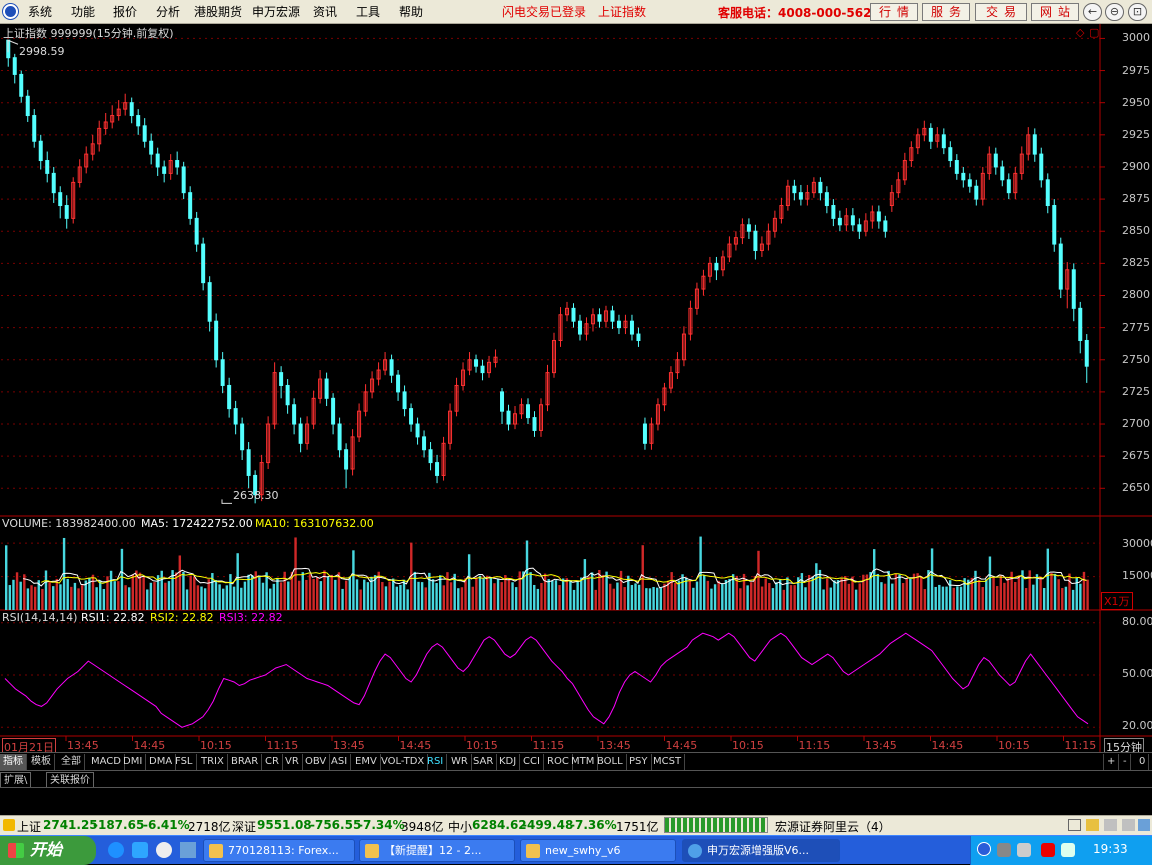  What do you see at coordinates (833, 826) in the screenshot?
I see `server-name: 宏源证券阿里云（4）` at bounding box center [833, 826].